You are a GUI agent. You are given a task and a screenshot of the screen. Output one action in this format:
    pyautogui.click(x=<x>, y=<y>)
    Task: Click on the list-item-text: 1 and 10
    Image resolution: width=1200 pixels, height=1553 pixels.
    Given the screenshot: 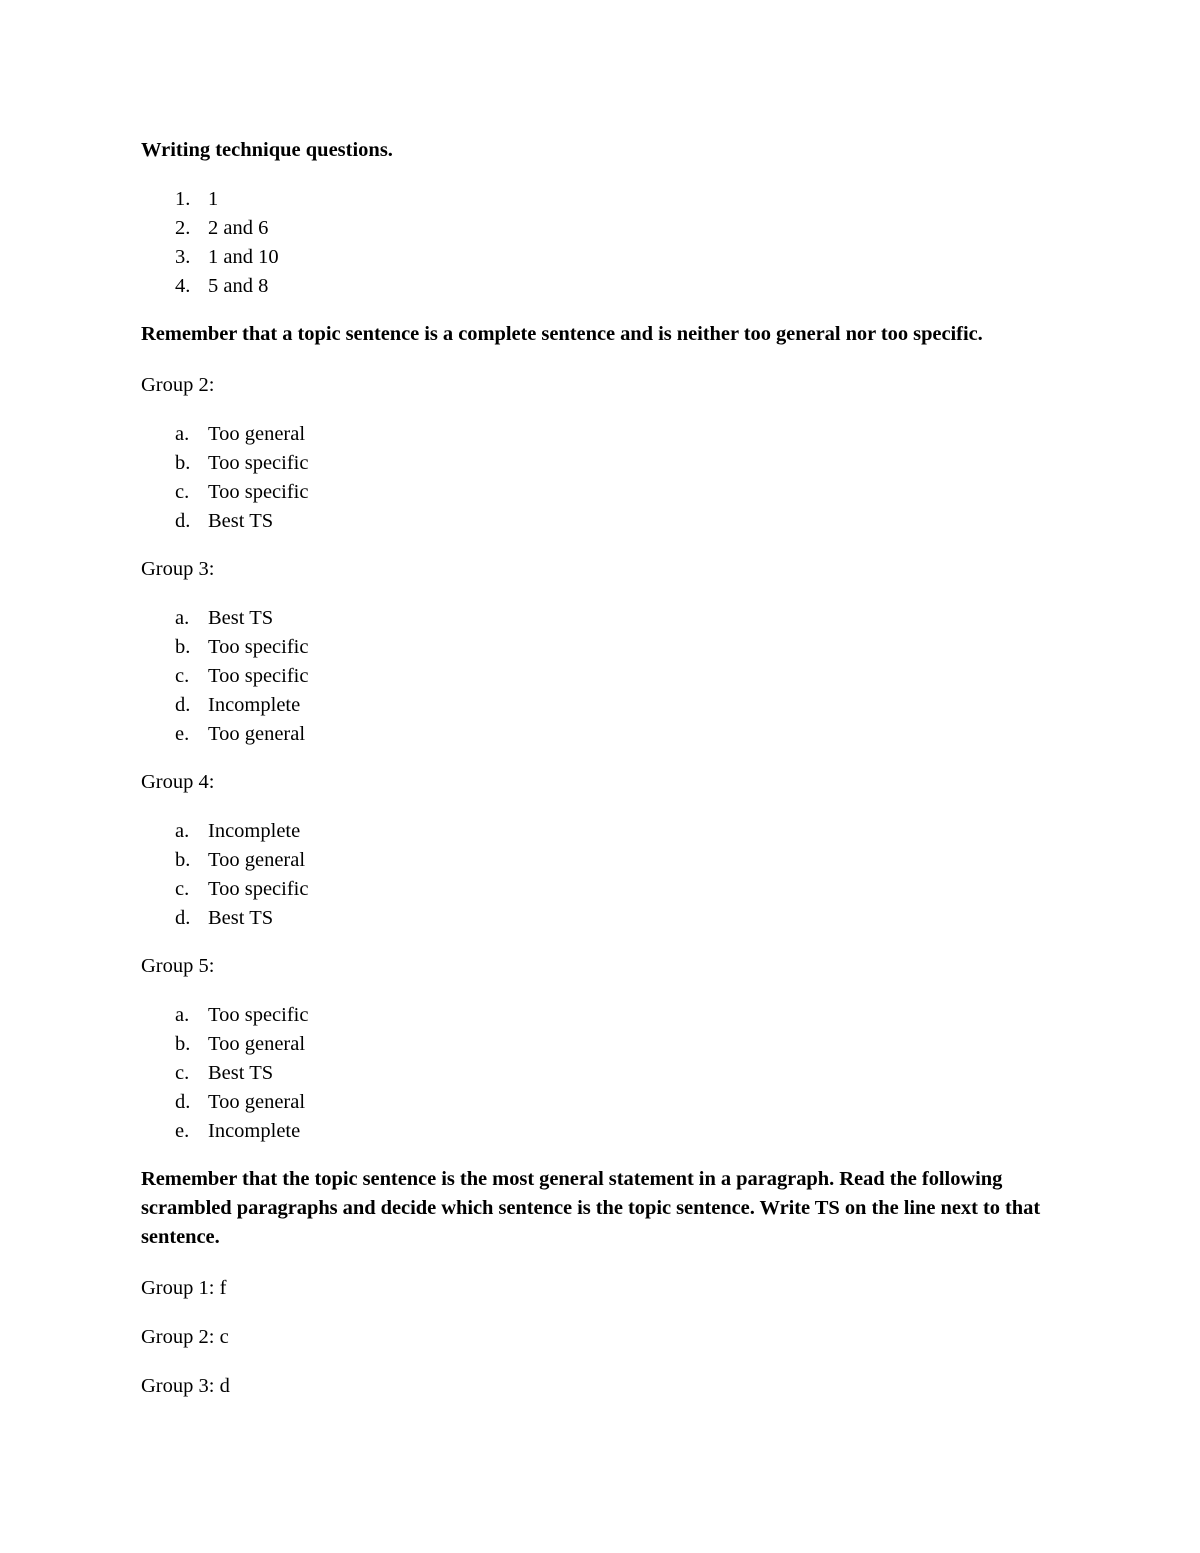 What is the action you would take?
    pyautogui.click(x=243, y=257)
    